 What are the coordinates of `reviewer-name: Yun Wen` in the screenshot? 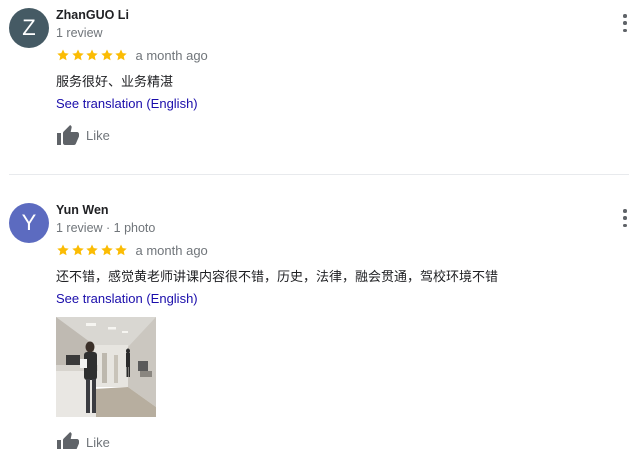 It's located at (82, 210).